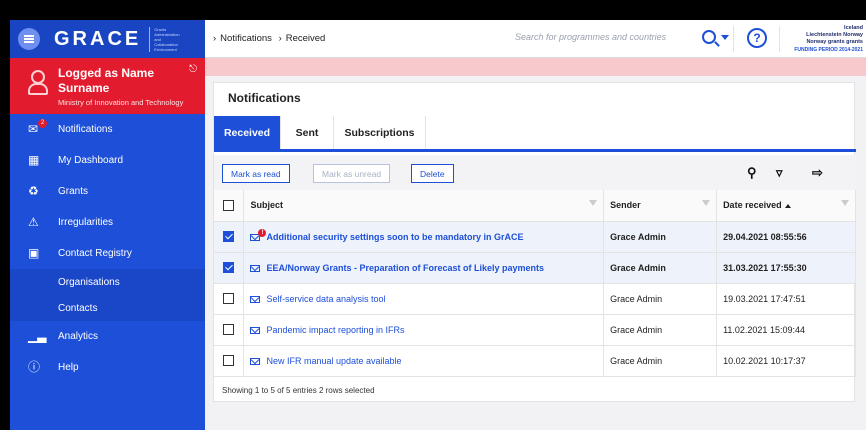  I want to click on help-icon: ⓘ, so click(34, 367).